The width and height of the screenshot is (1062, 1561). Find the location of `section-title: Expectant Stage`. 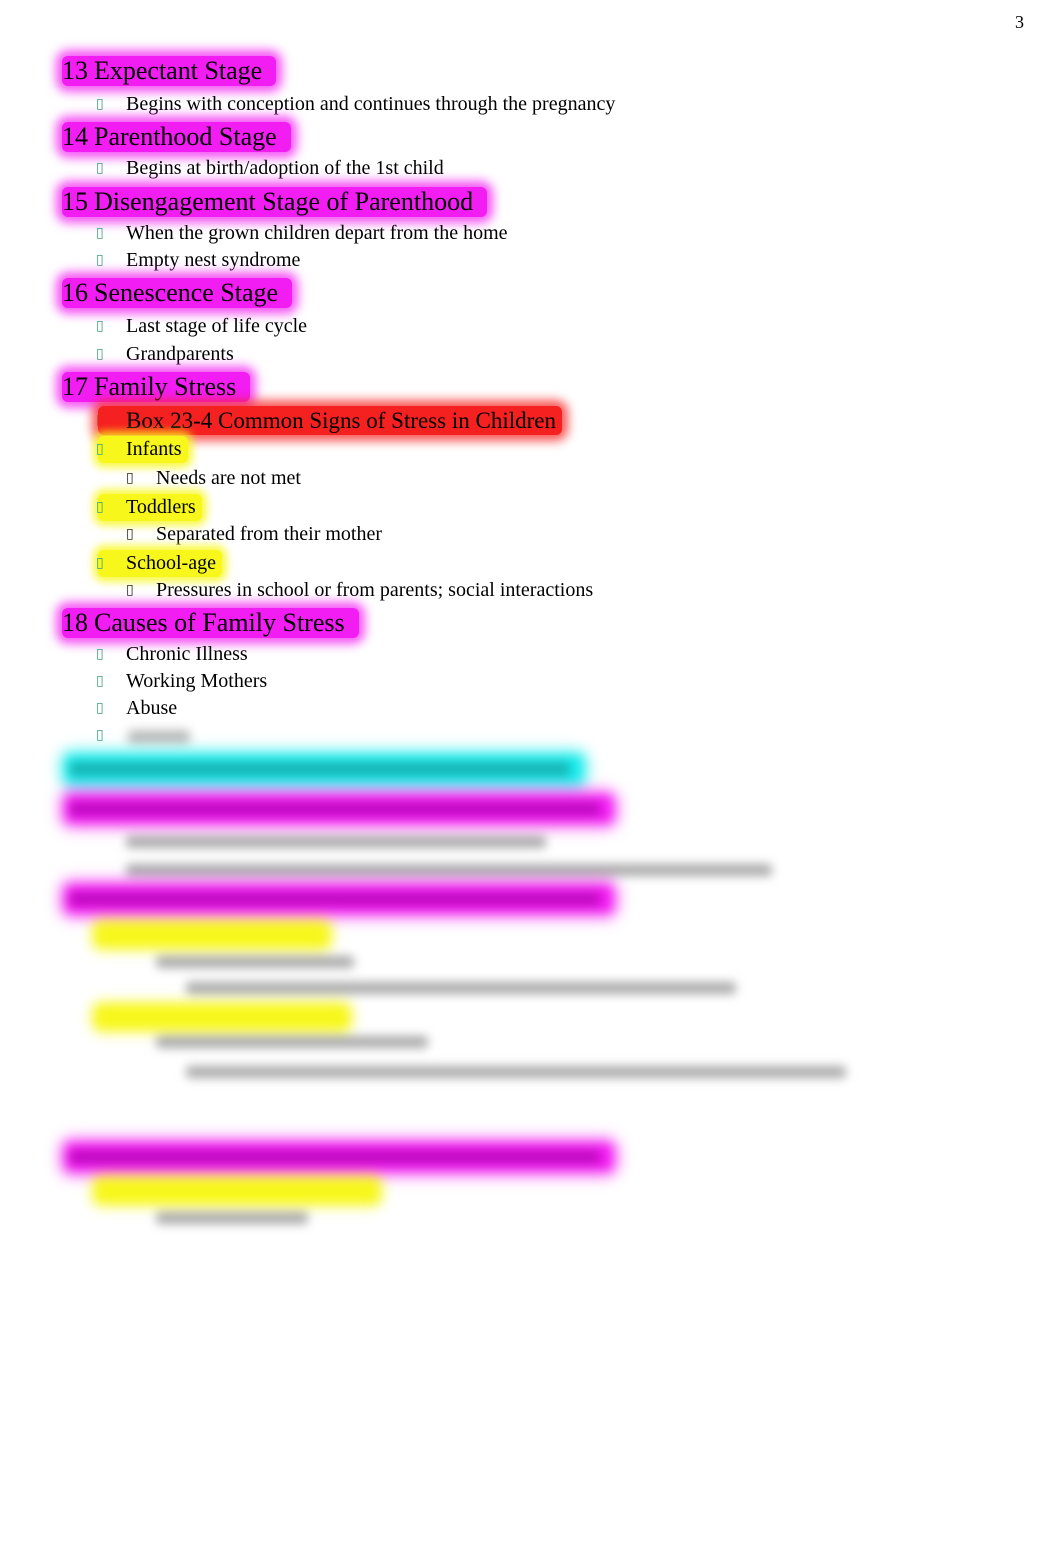

section-title: Expectant Stage is located at coordinates (178, 70).